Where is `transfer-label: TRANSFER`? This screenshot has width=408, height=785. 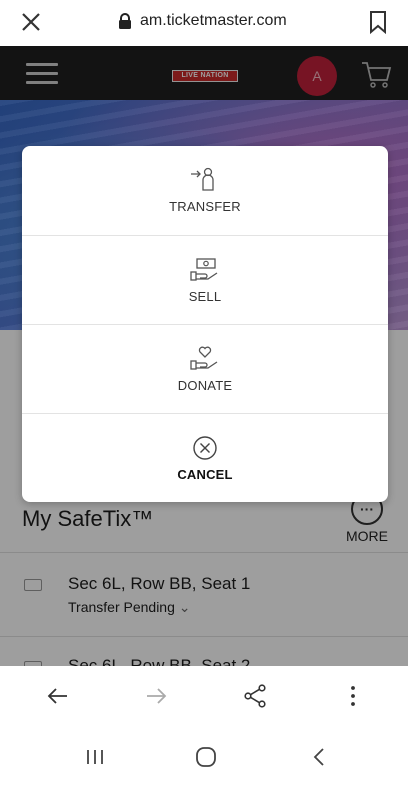
transfer-label: TRANSFER is located at coordinates (205, 206).